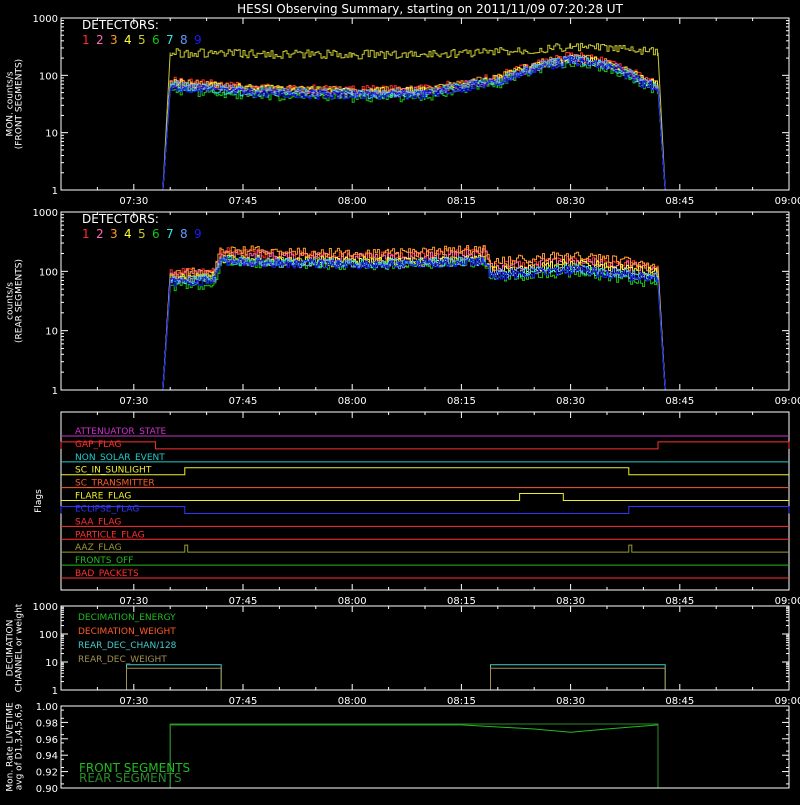  What do you see at coordinates (114, 40) in the screenshot?
I see `front-legend-entry-3: 3` at bounding box center [114, 40].